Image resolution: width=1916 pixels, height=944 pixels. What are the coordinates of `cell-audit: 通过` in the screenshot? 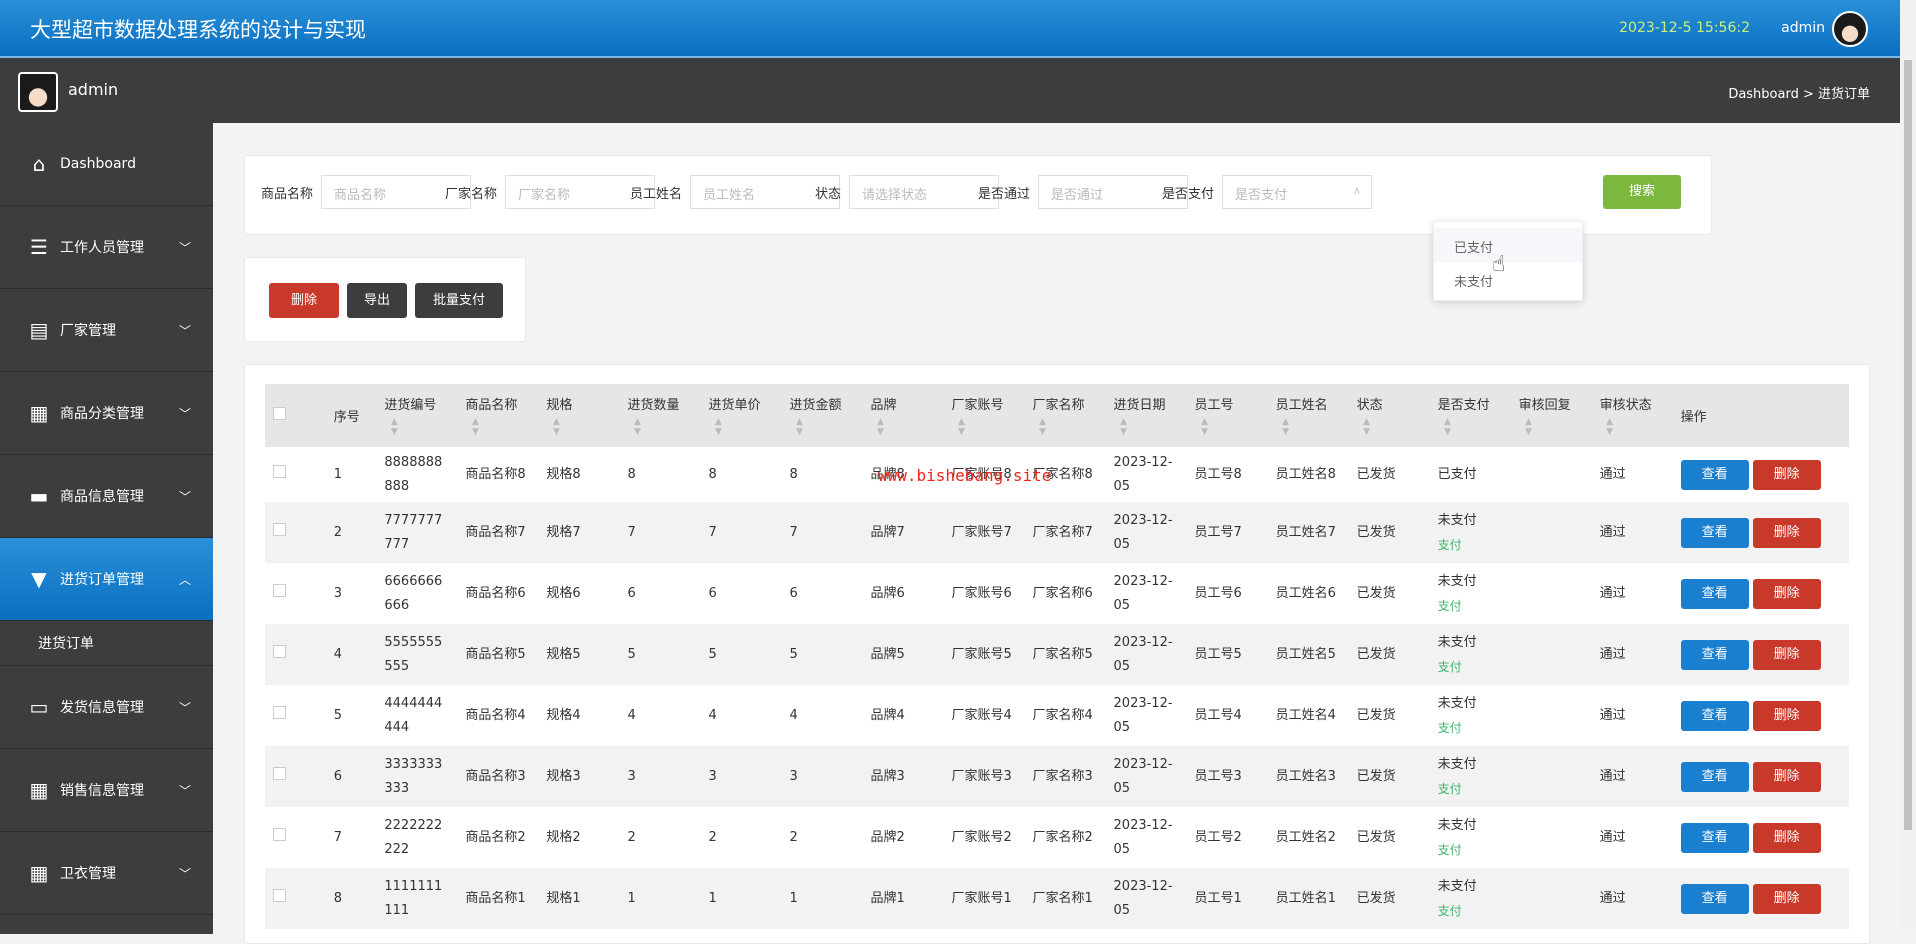 It's located at (1612, 898).